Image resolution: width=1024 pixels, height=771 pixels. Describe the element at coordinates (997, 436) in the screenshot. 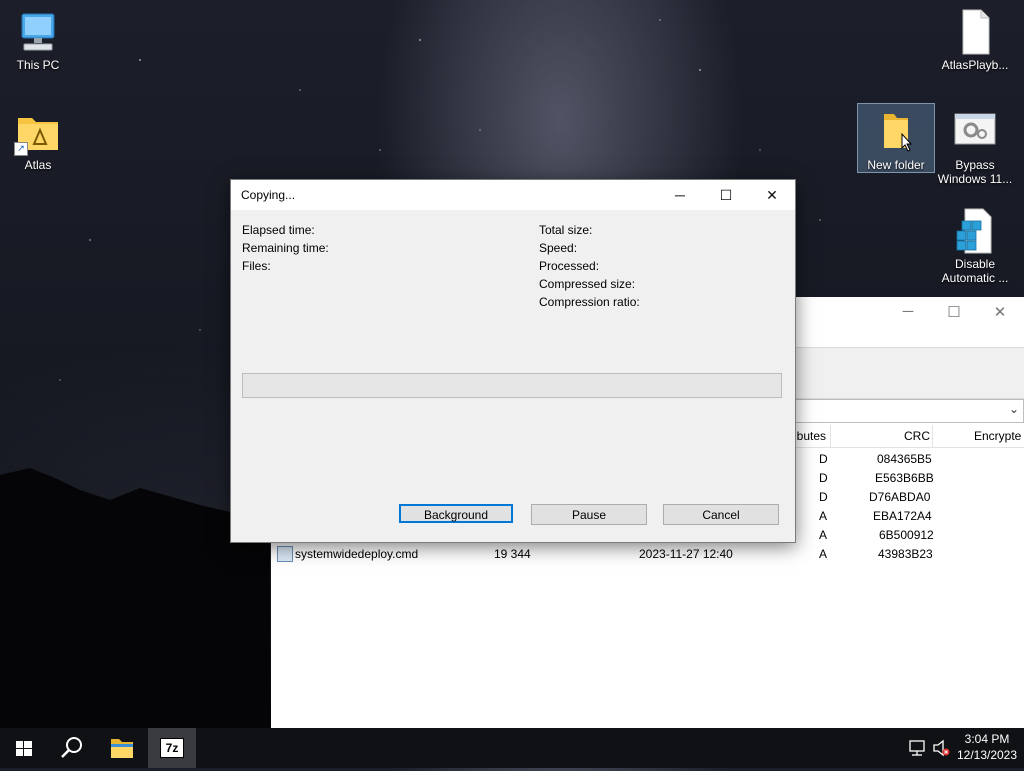

I see `column-header-encrypted: Encrypte` at that location.